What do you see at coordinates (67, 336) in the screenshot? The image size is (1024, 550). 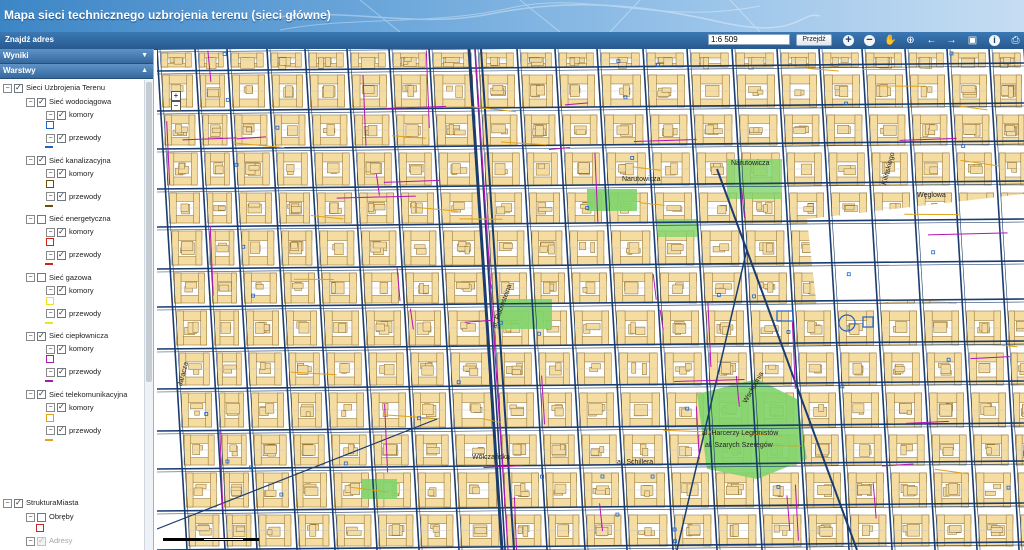 I see `tree-group-4: − Sieć ciepłownicza` at bounding box center [67, 336].